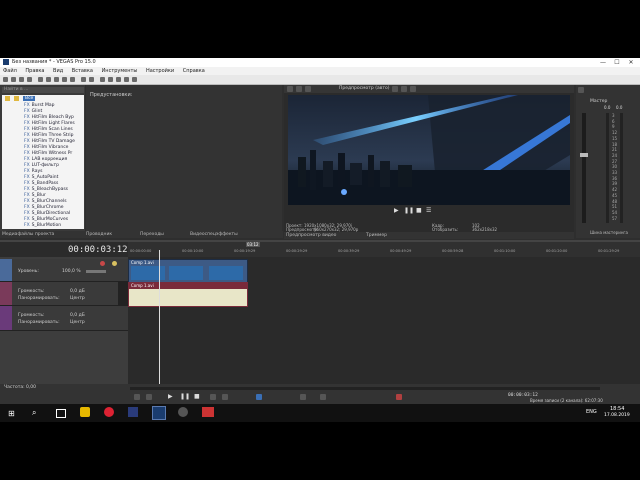 Image resolution: width=640 pixels, height=480 pixels. I want to click on split-icon, so click(303, 397).